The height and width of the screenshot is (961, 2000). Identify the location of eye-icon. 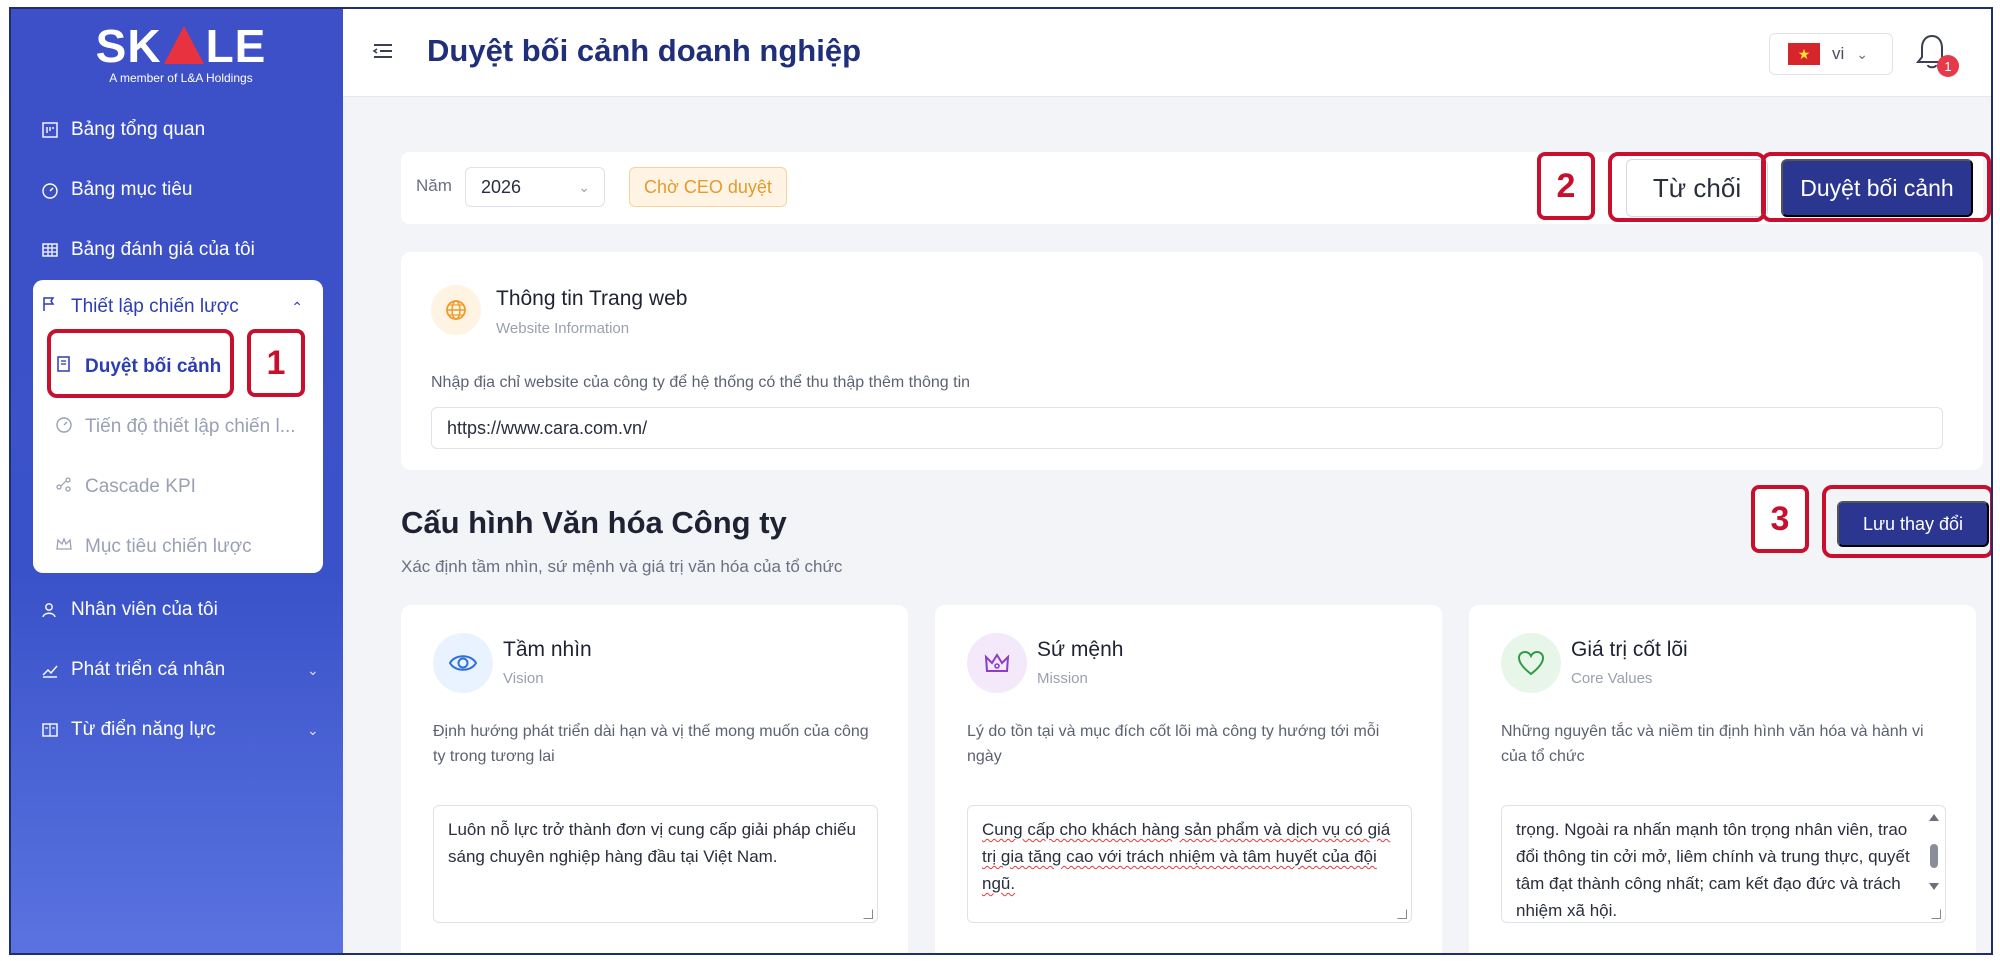
(463, 663).